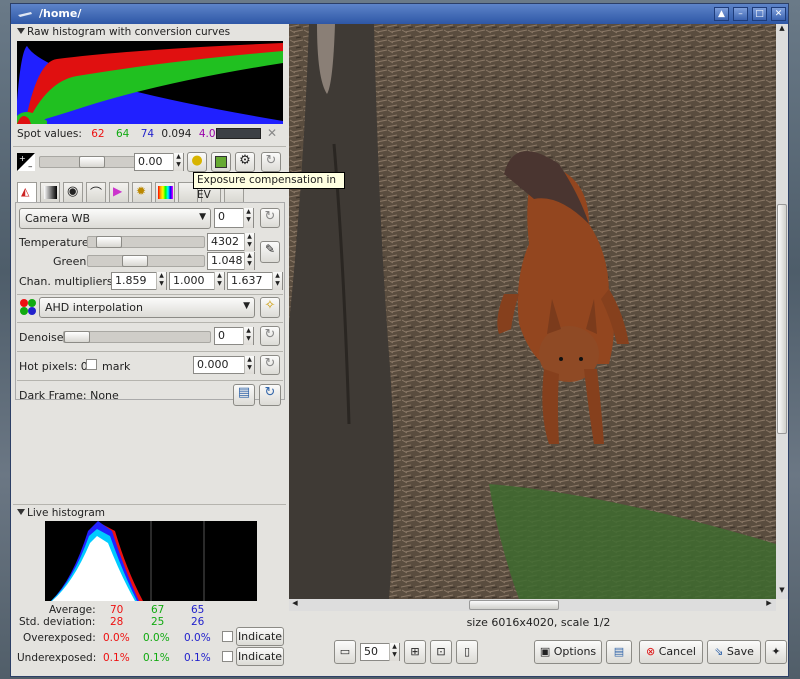 This screenshot has height=679, width=800. What do you see at coordinates (380, 652) in the screenshot?
I see `zoom-spin: 50 ▲ ▼` at bounding box center [380, 652].